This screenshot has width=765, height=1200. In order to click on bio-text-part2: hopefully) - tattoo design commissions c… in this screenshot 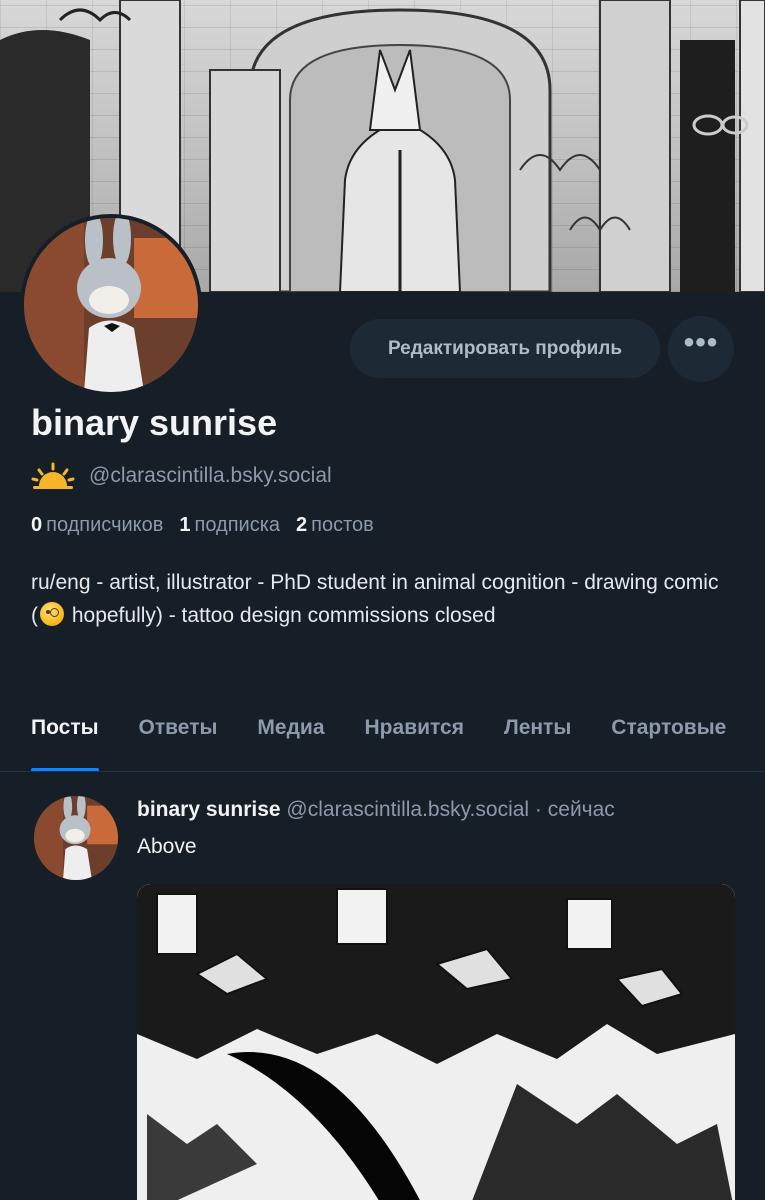, I will do `click(281, 615)`.